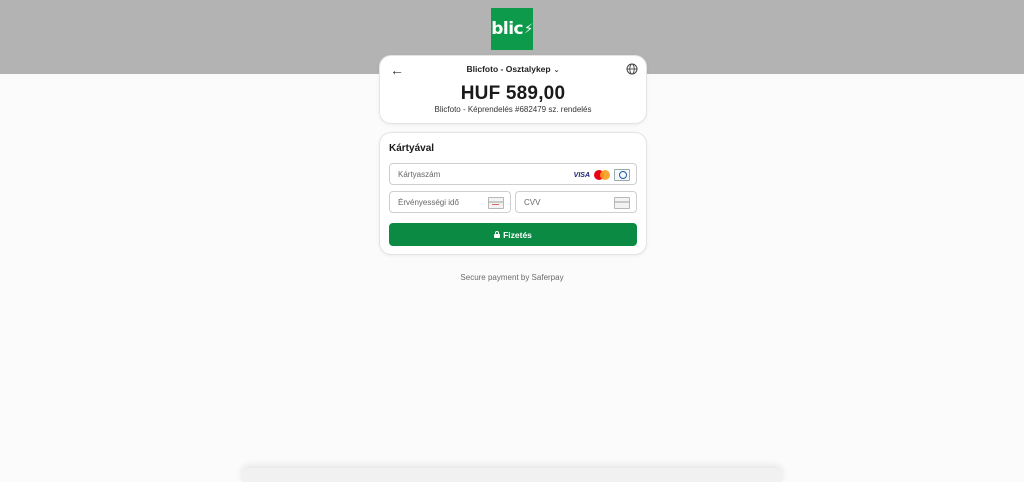 This screenshot has height=482, width=1024. What do you see at coordinates (512, 277) in the screenshot?
I see `secure-payment-note: Secure payment by Saferpay` at bounding box center [512, 277].